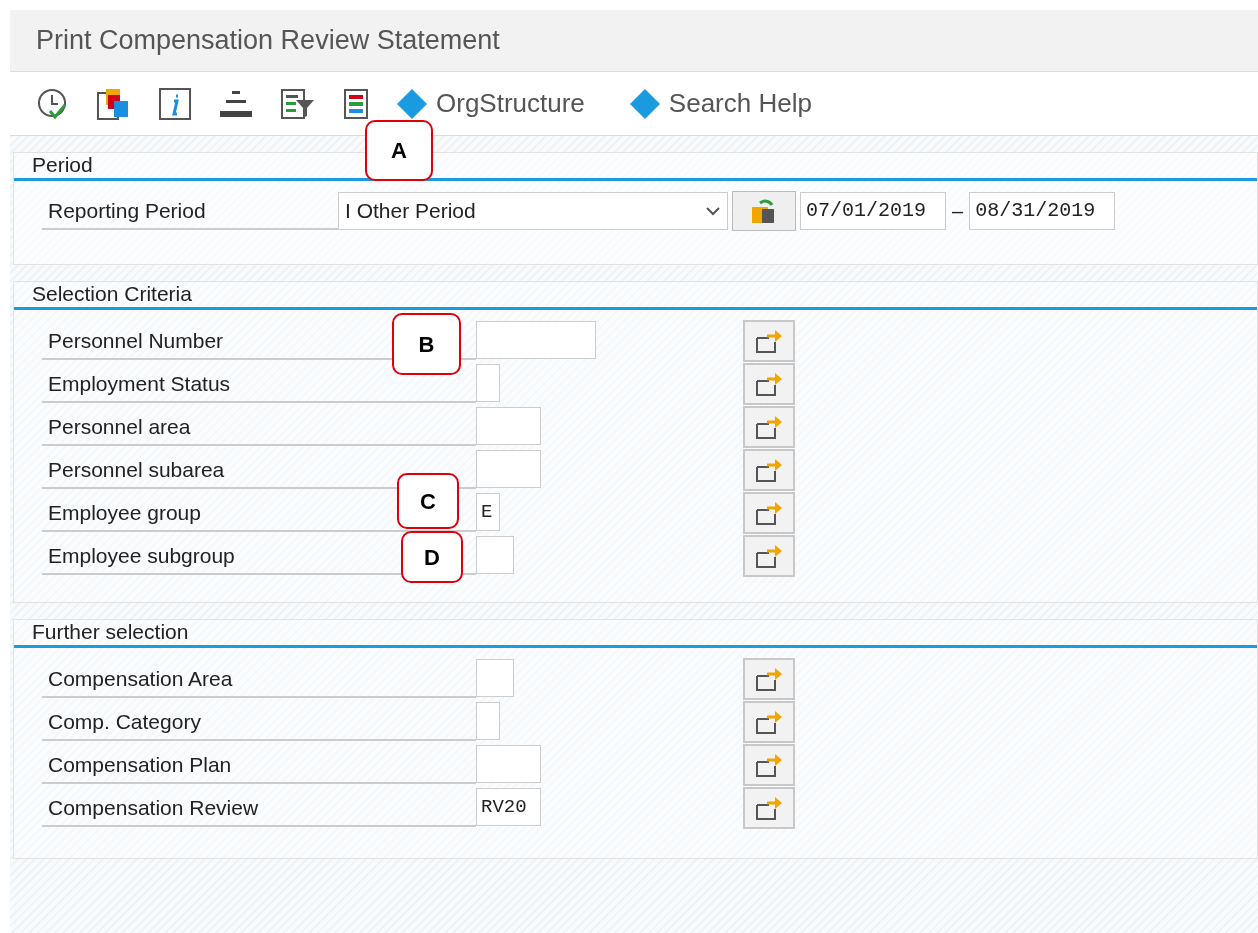  Describe the element at coordinates (488, 512) in the screenshot. I see `input-field: E` at that location.